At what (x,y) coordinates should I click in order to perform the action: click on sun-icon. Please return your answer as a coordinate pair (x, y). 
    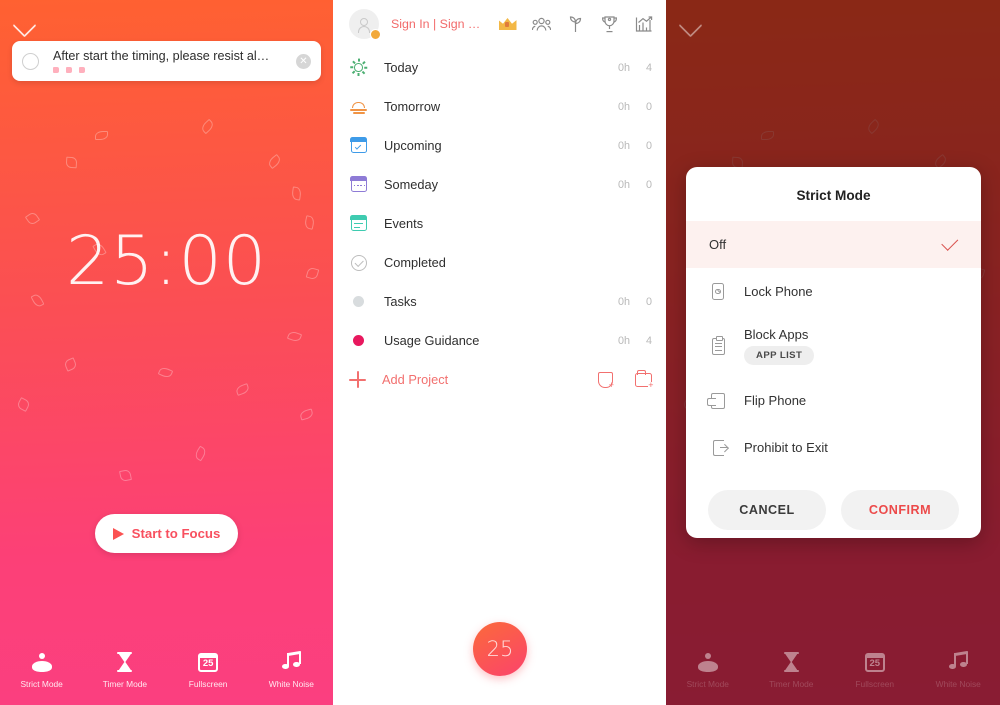
    Looking at the image, I should click on (358, 67).